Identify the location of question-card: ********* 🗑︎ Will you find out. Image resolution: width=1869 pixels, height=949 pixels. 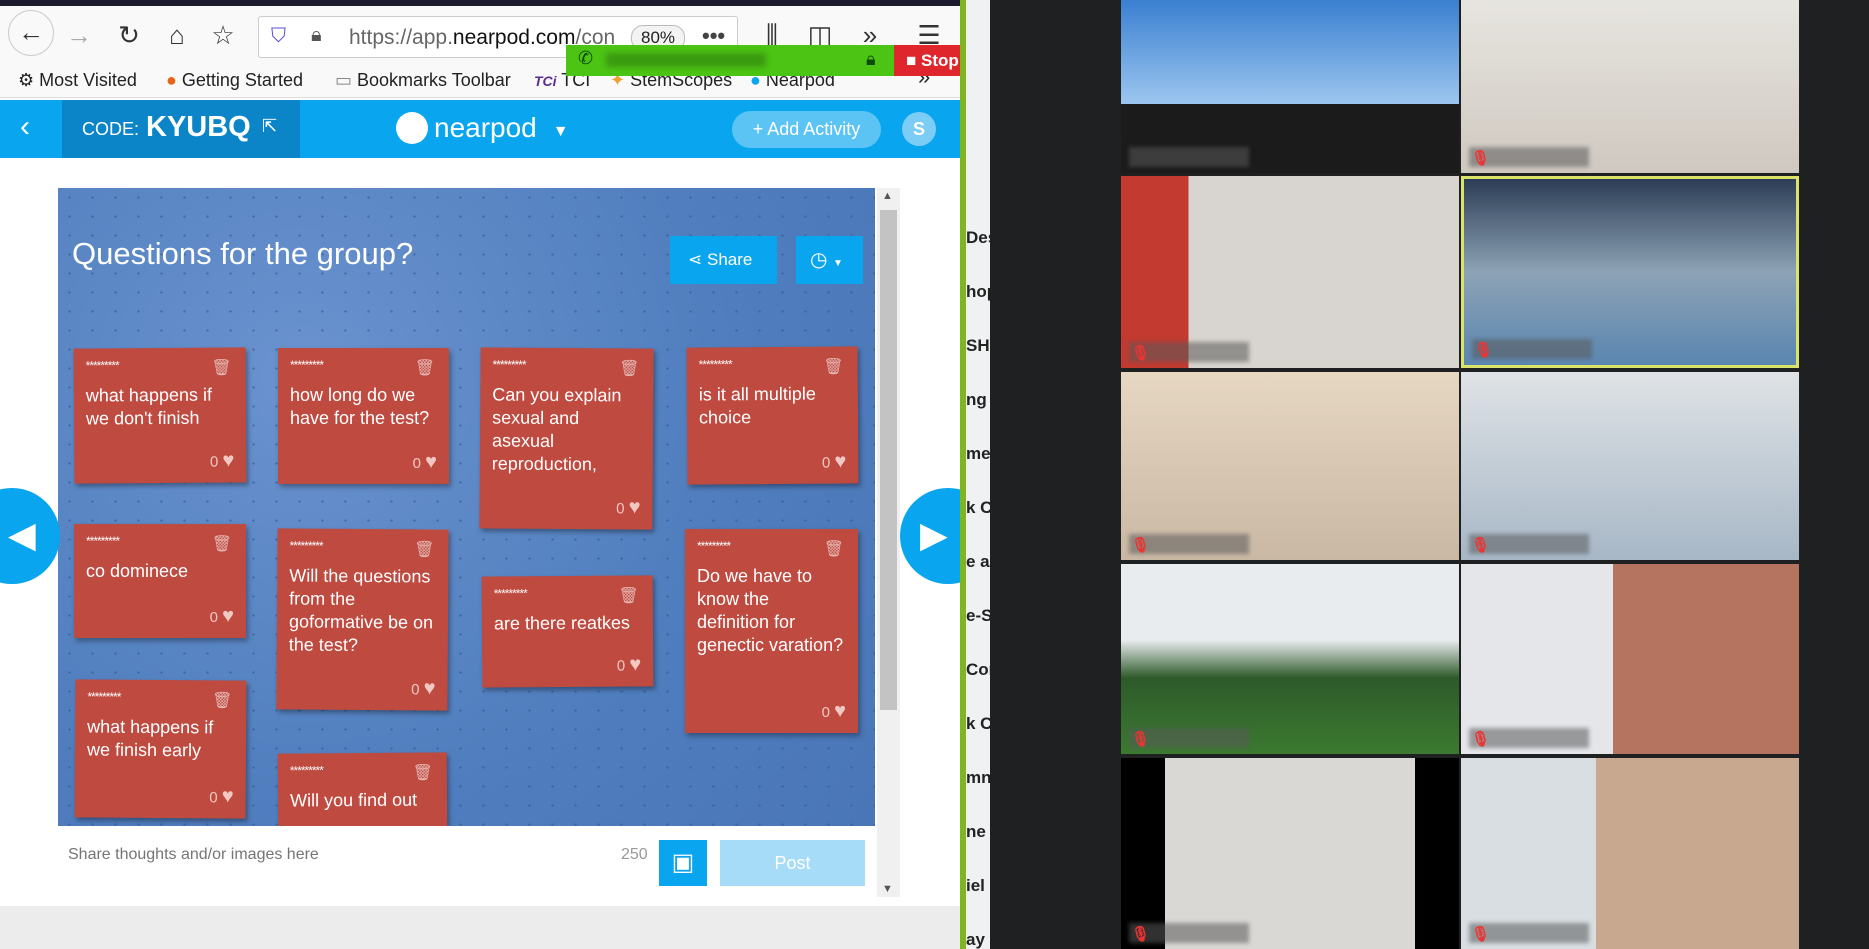
(362, 789).